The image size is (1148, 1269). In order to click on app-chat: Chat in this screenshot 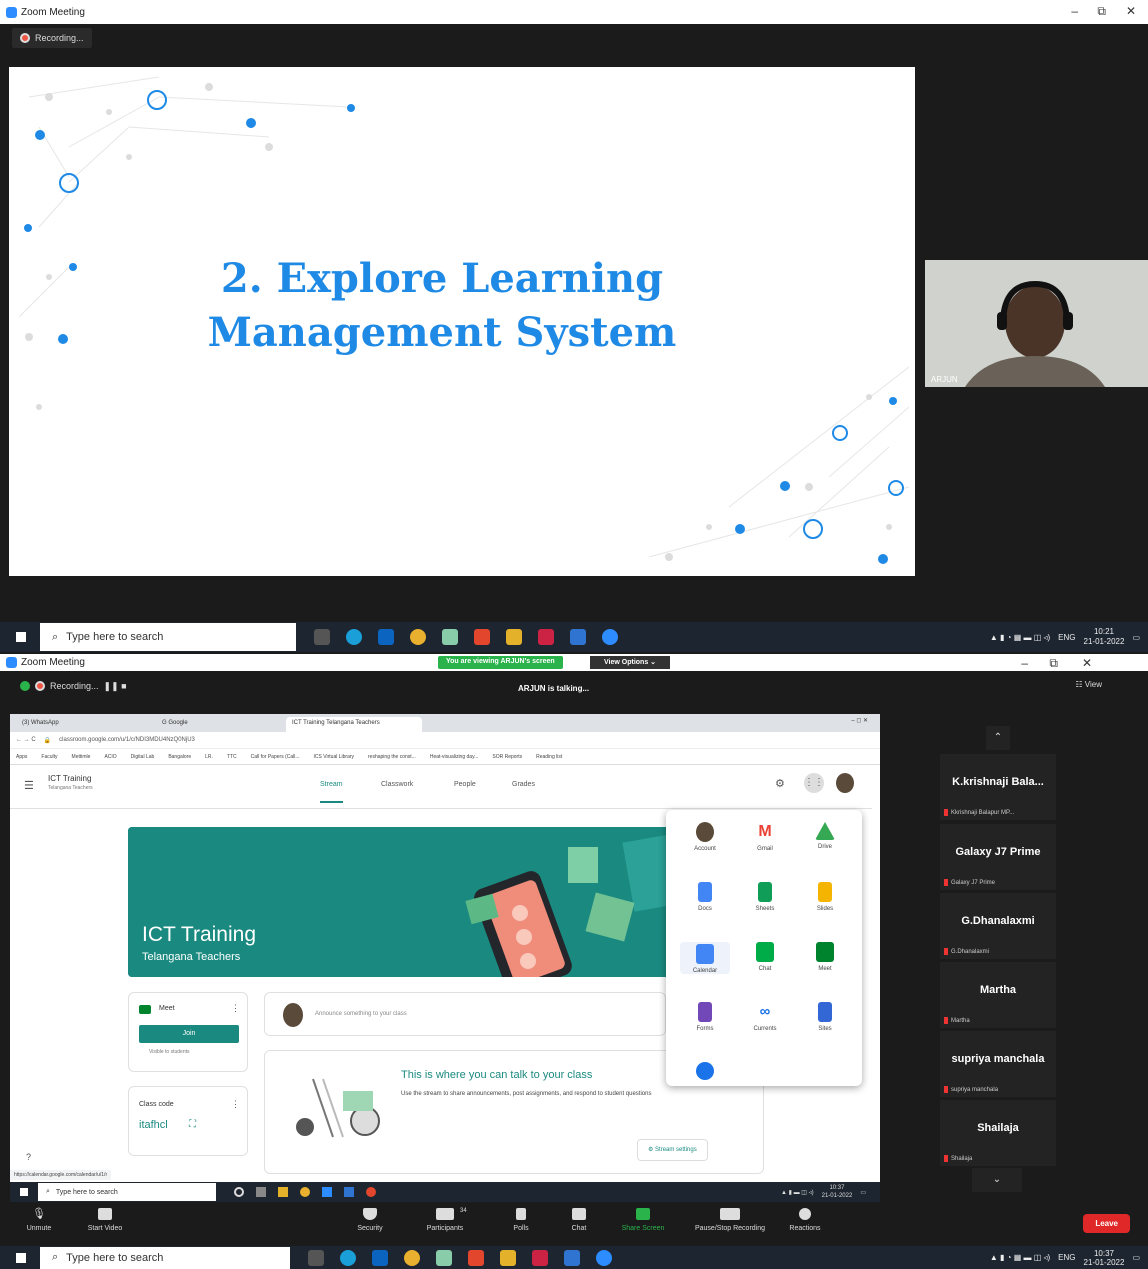, I will do `click(765, 957)`.